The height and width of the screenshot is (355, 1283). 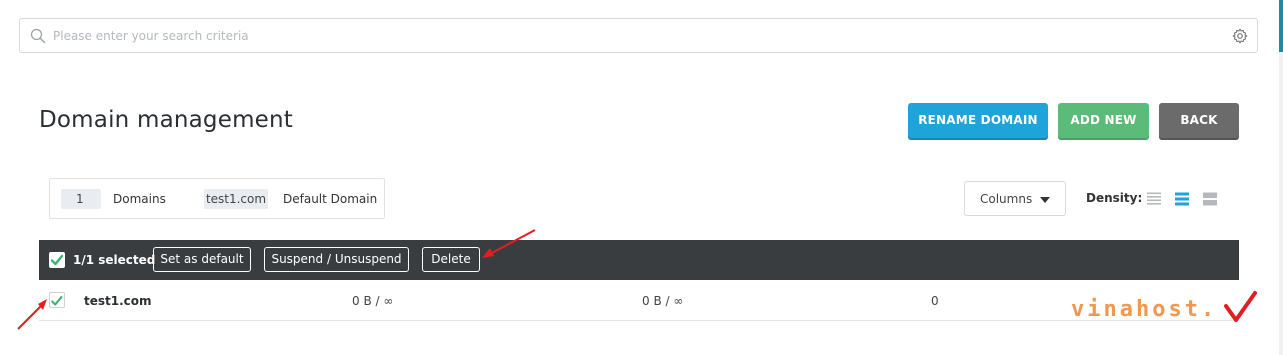 I want to click on table-row: test1.com 0 B / ∞ 0 B / ∞ 0, so click(x=639, y=301).